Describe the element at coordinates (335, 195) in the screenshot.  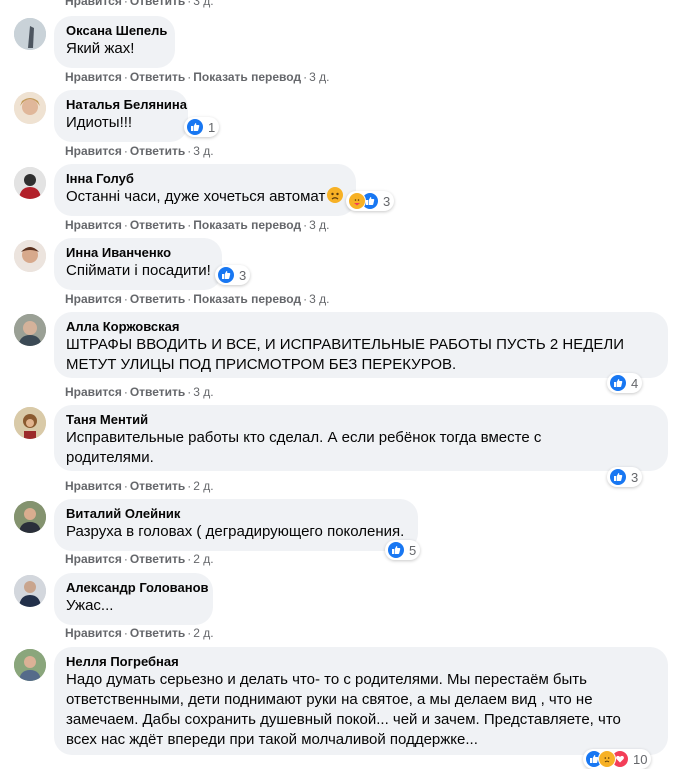
I see `sad-face-emoji-icon` at that location.